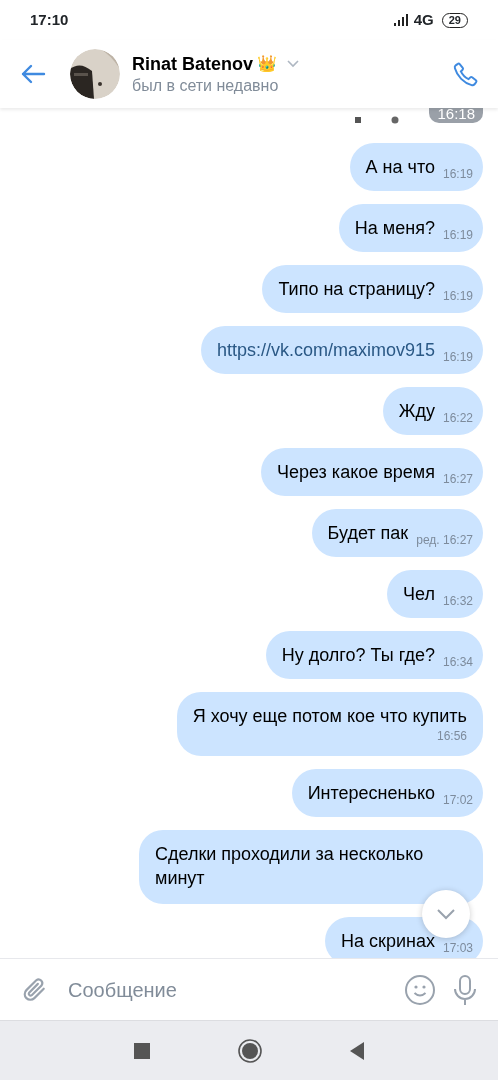 The height and width of the screenshot is (1080, 498). What do you see at coordinates (457, 662) in the screenshot?
I see `message-time: 16:34` at bounding box center [457, 662].